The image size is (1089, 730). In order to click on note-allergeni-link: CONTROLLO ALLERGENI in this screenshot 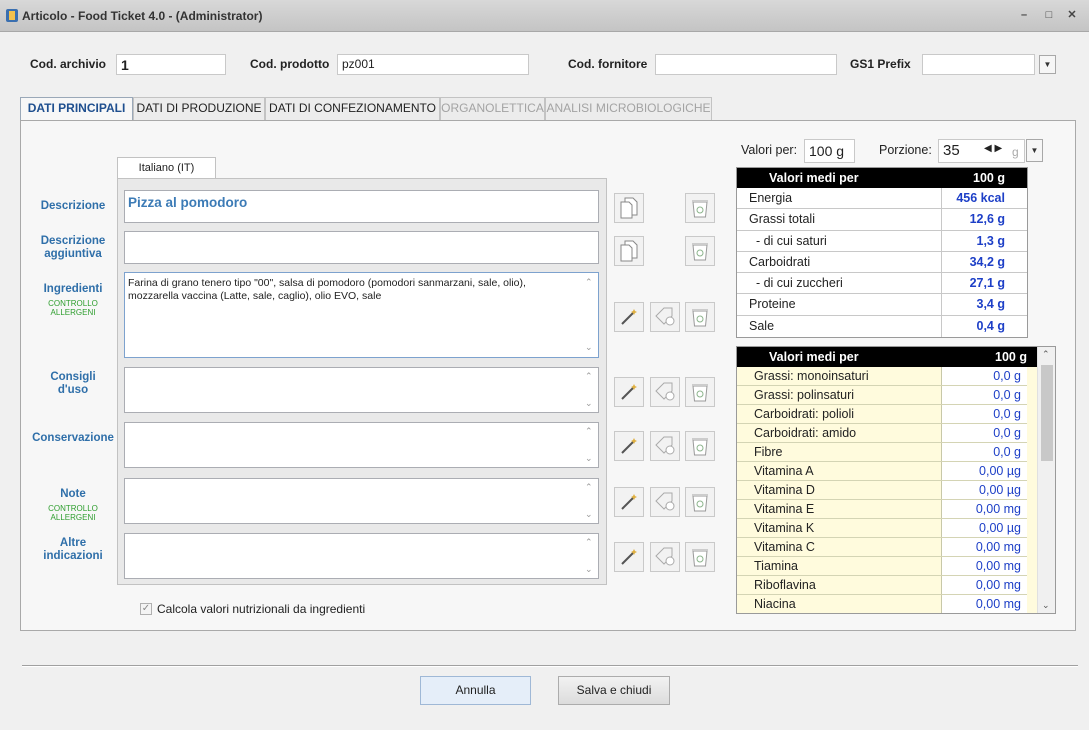, I will do `click(73, 513)`.